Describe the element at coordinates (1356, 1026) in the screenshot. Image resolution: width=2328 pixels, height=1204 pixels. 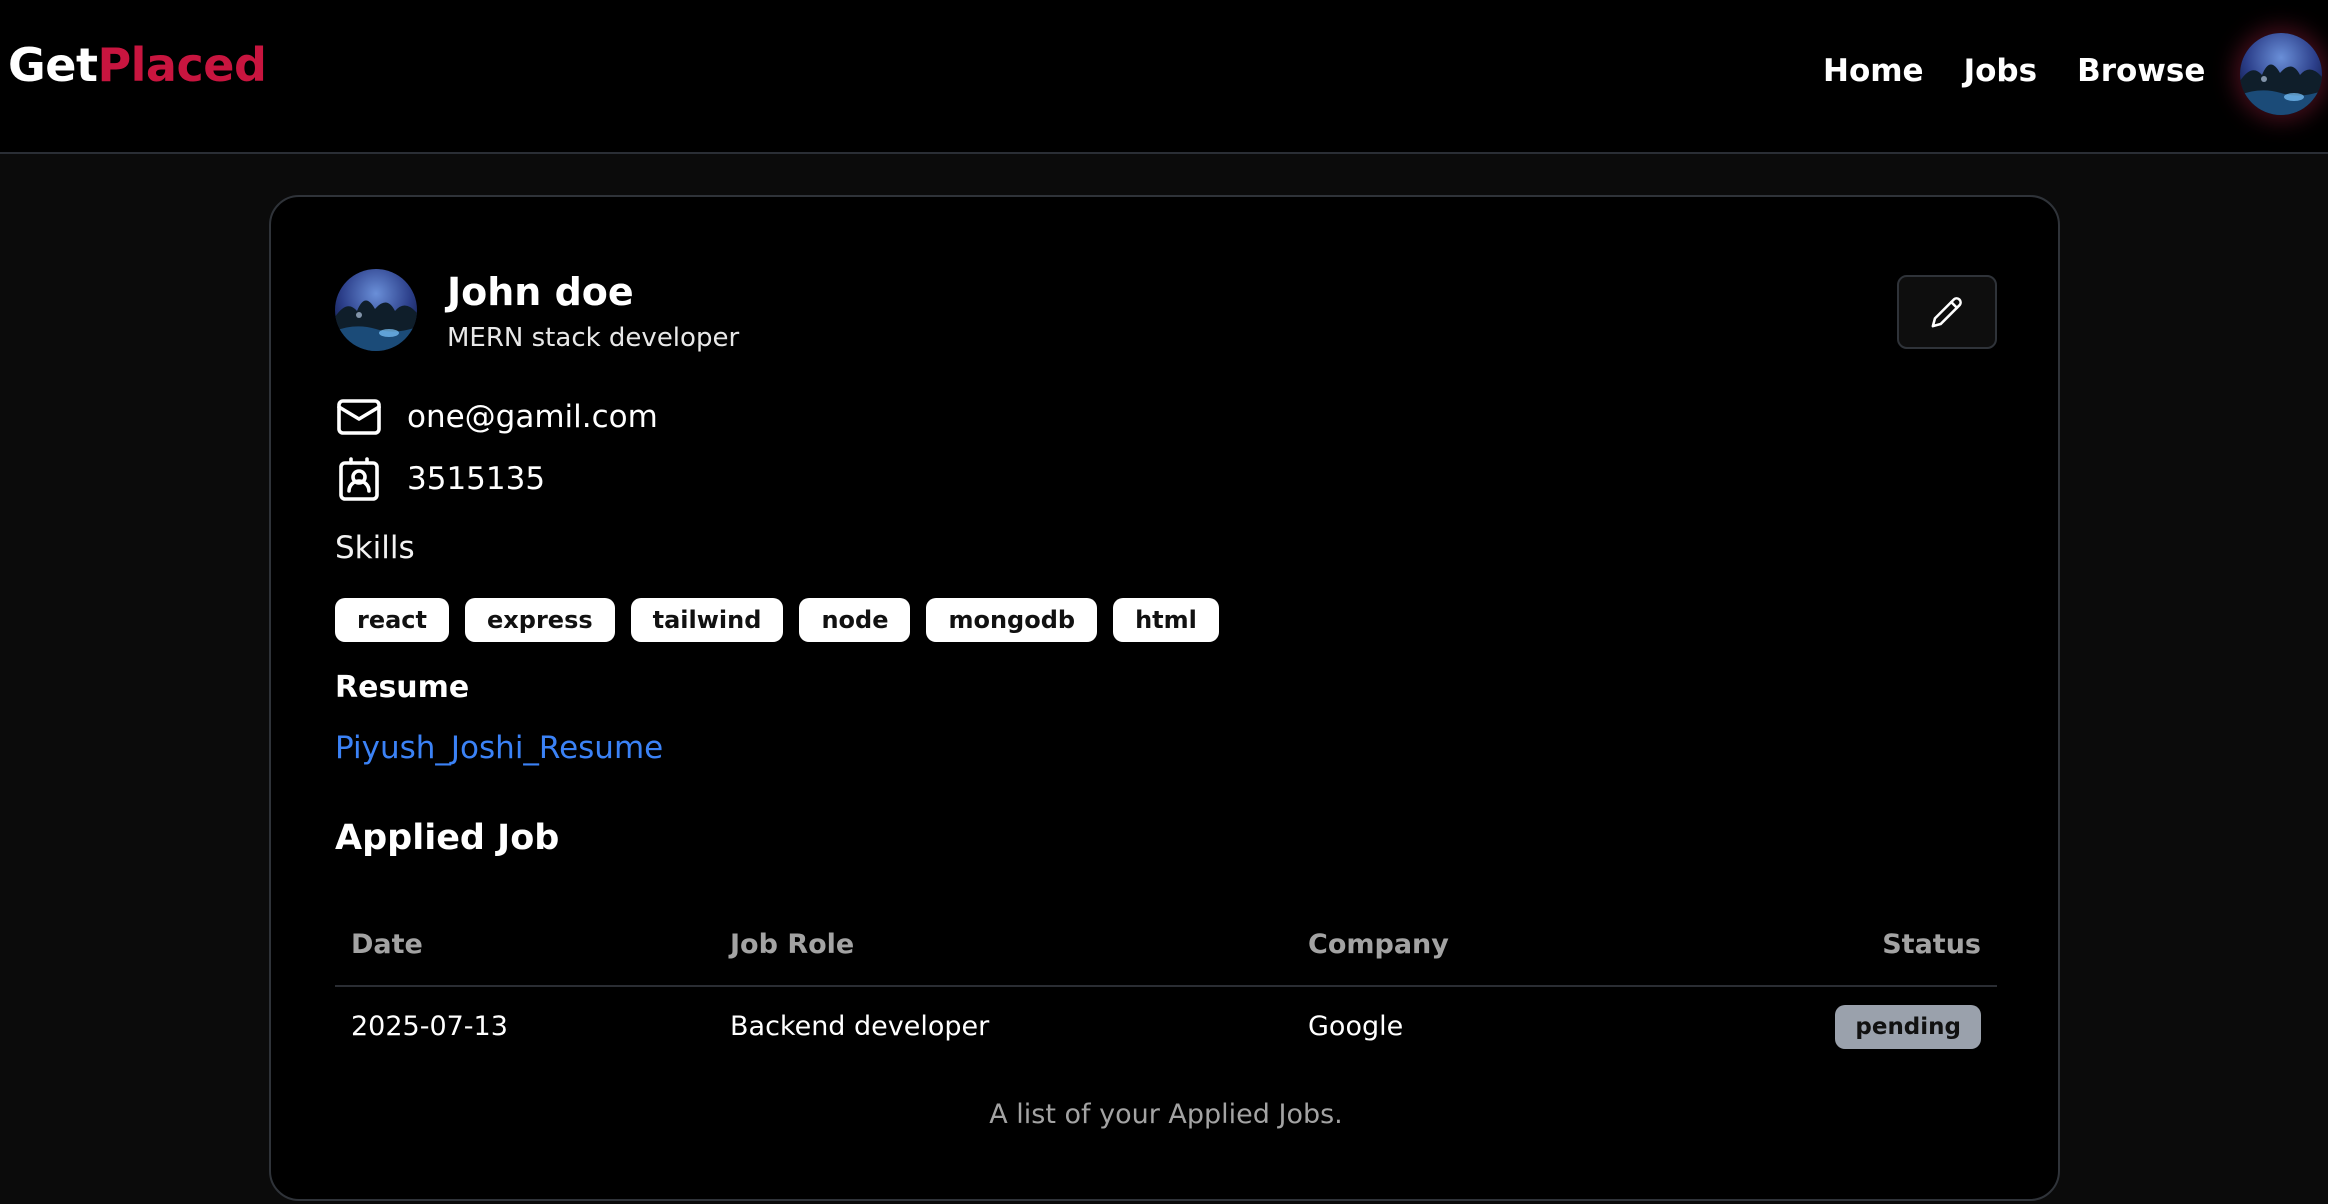
I see `cell-company: Google` at that location.